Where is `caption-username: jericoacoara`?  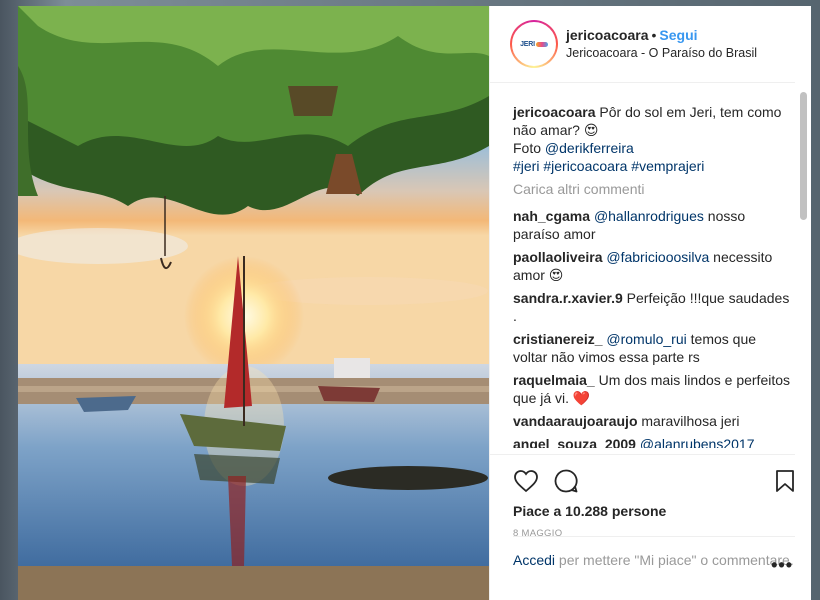
caption-username: jericoacoara is located at coordinates (554, 112).